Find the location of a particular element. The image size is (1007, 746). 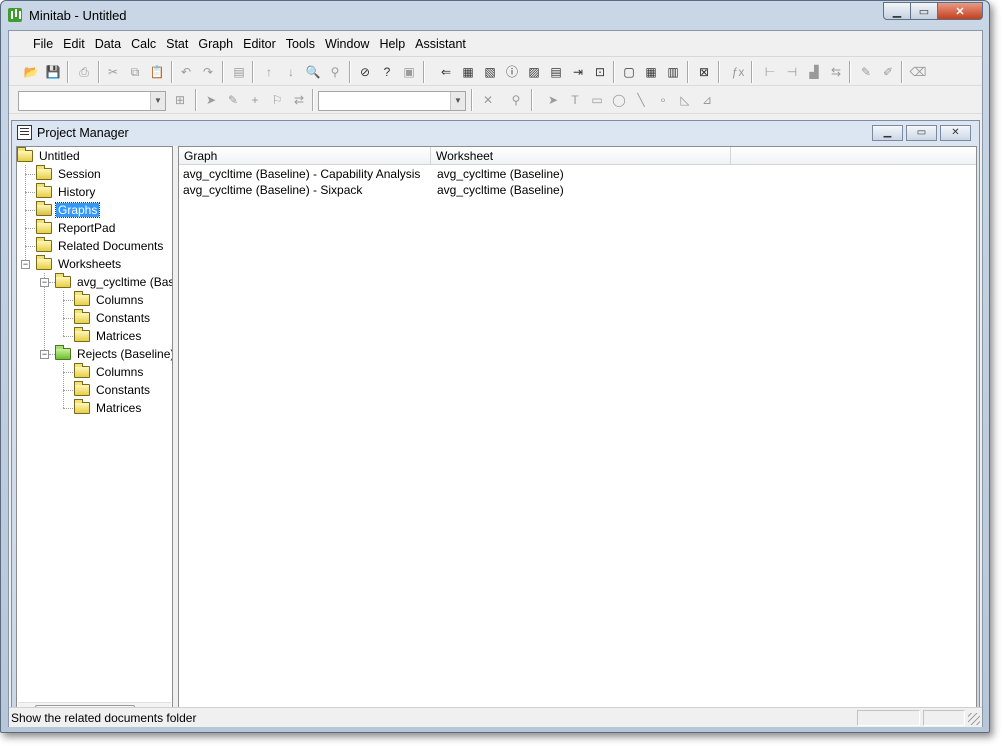

tree-node-worksheet-avg-cycltime: avg_cycltime (Baseline) is located at coordinates (113, 282).